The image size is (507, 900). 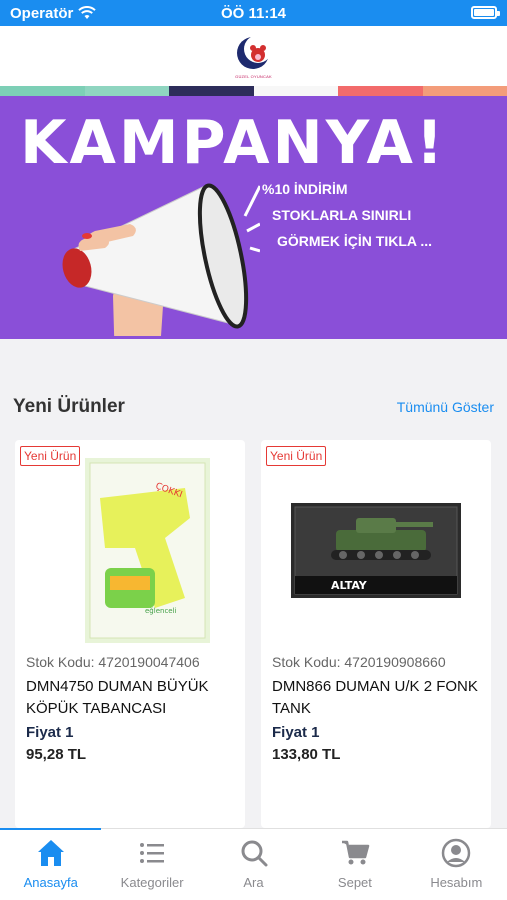 I want to click on product-price: 95,28 TL, so click(x=56, y=754).